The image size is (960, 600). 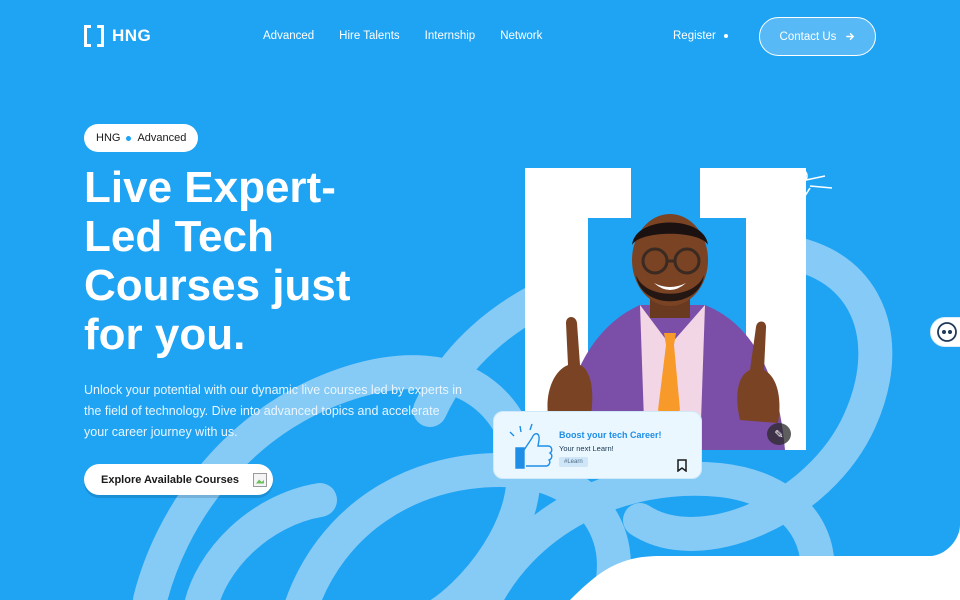 I want to click on chatbot-icon, so click(x=947, y=332).